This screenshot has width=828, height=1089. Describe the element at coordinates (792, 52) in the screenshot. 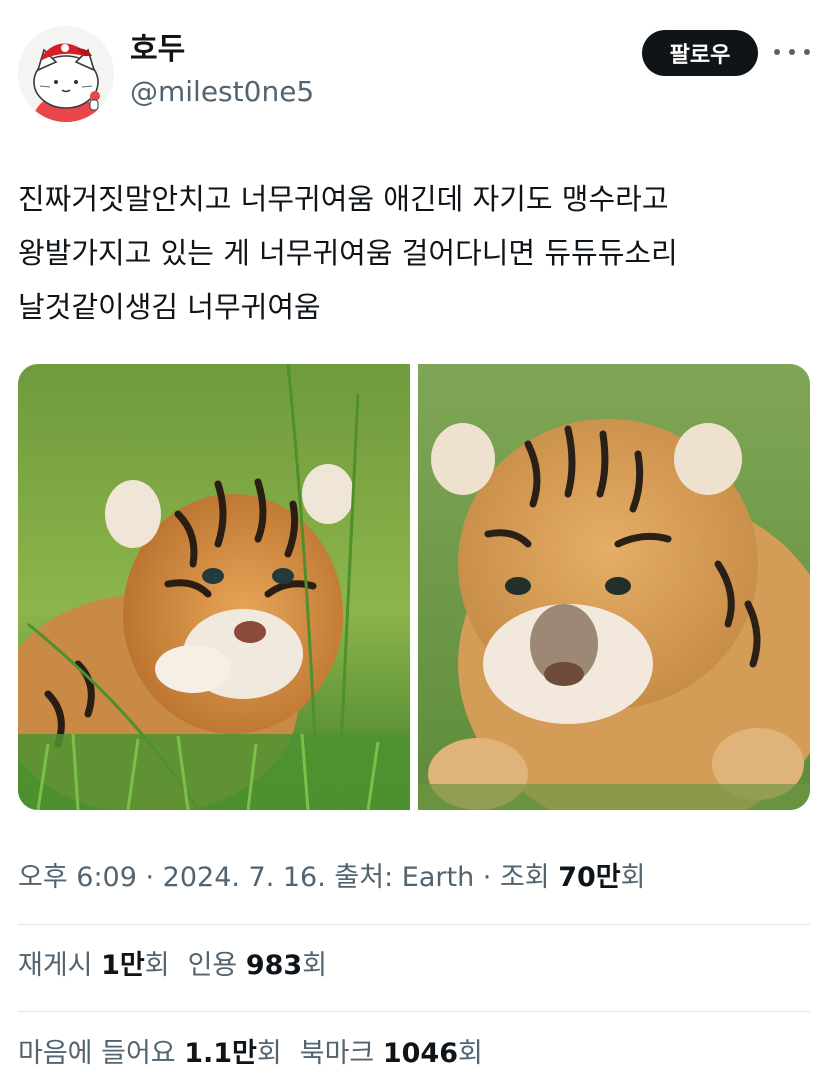

I see `more-options-icon` at that location.